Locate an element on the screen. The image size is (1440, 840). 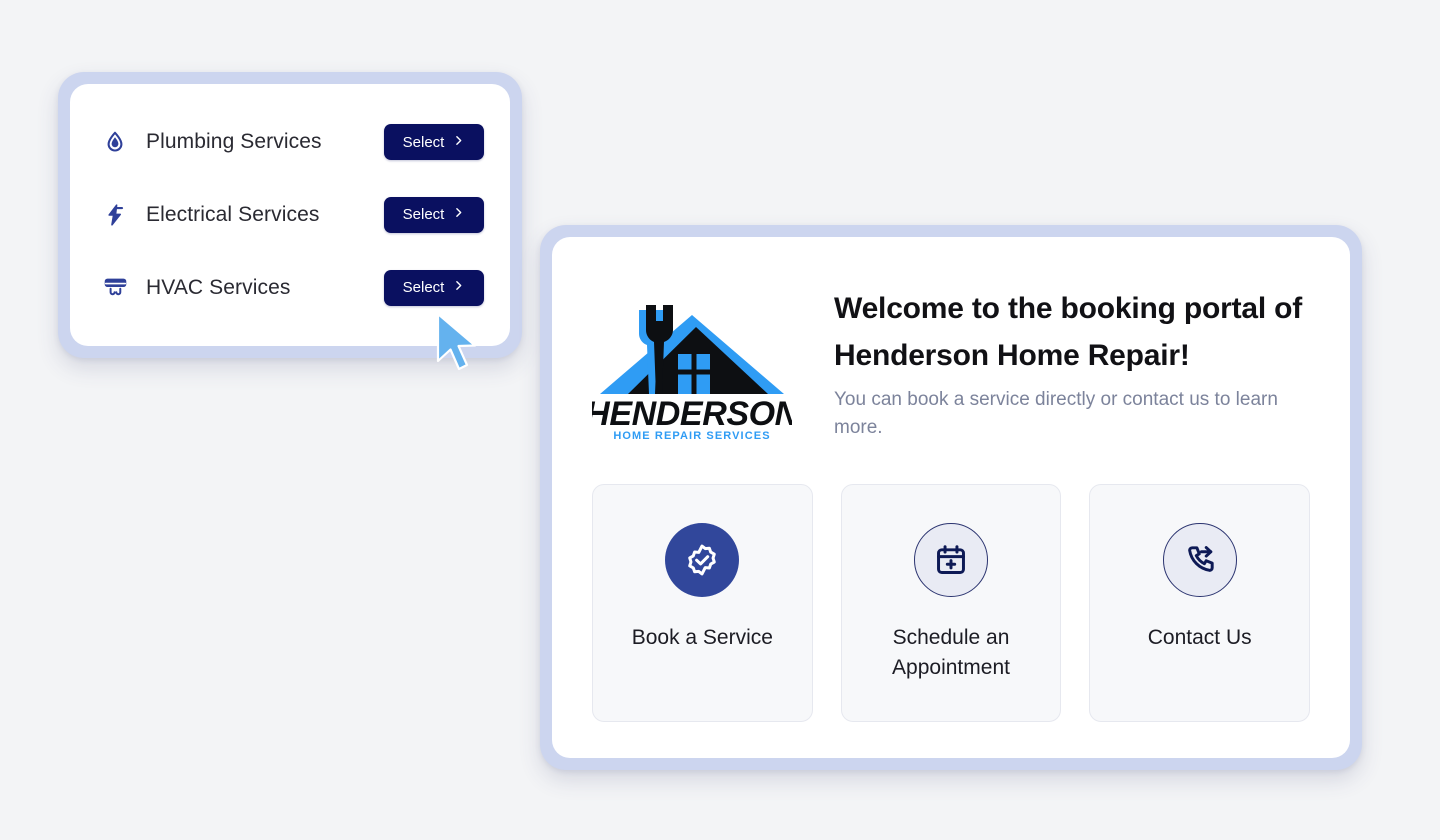
service-row-hvac: HVAC Services Select is located at coordinates (290, 288).